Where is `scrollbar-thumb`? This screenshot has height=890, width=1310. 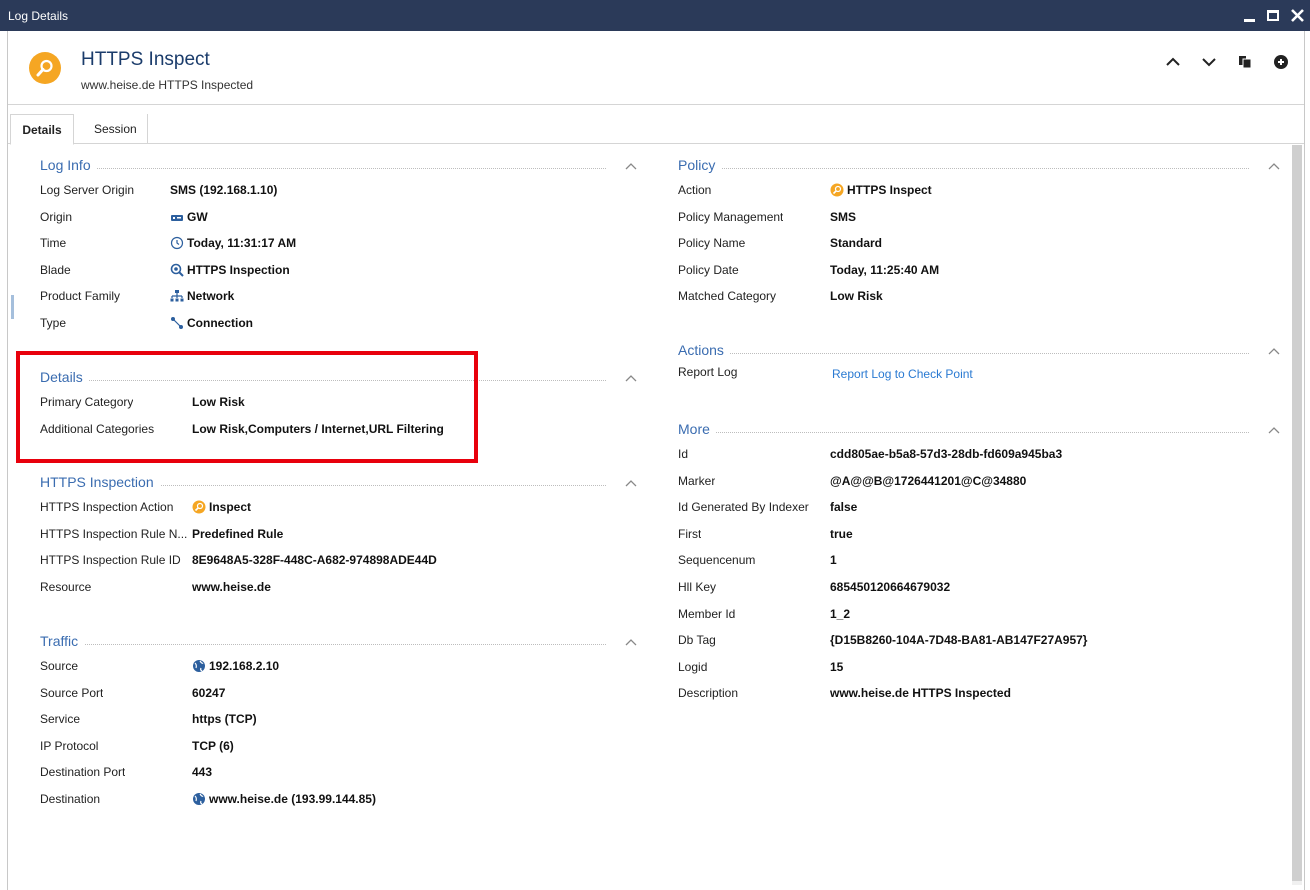 scrollbar-thumb is located at coordinates (1297, 513).